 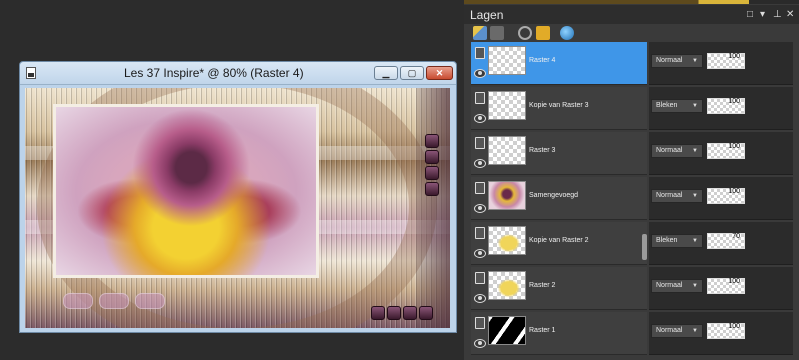 What do you see at coordinates (559, 153) in the screenshot?
I see `layer-row: Raster 3` at bounding box center [559, 153].